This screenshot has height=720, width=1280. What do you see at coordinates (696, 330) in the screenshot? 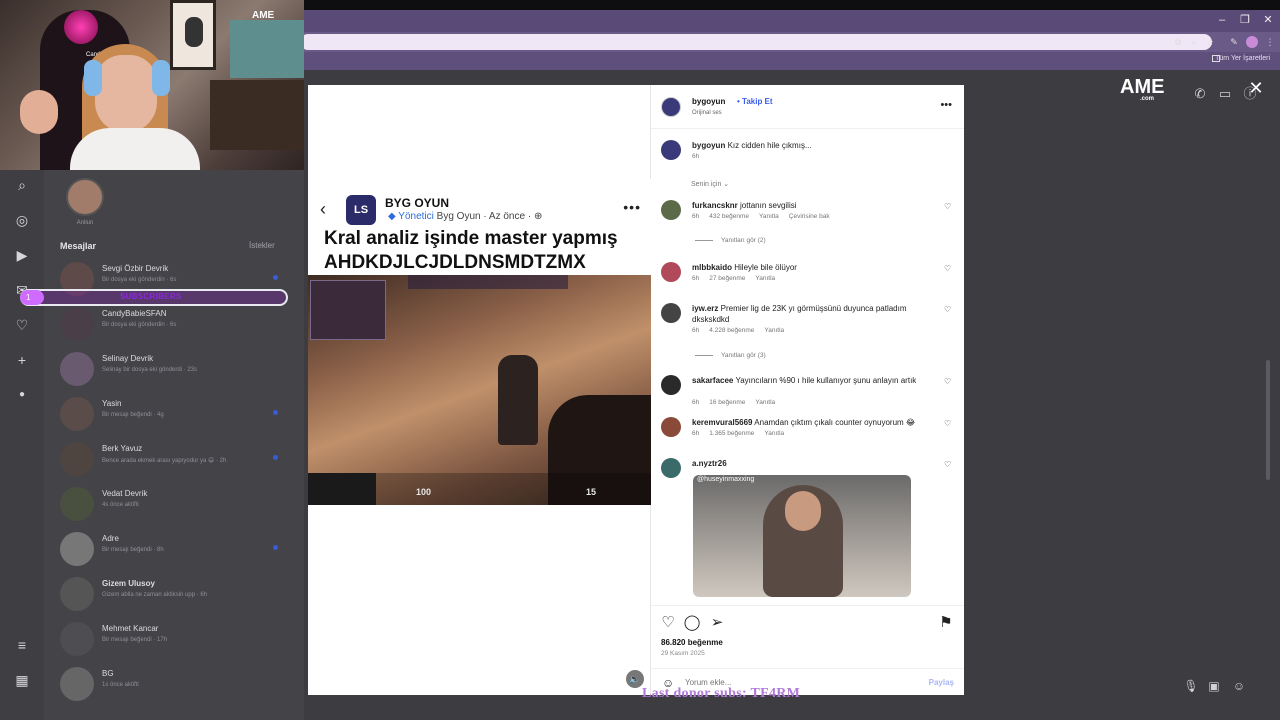
I see `comment-time: 6h` at bounding box center [696, 330].